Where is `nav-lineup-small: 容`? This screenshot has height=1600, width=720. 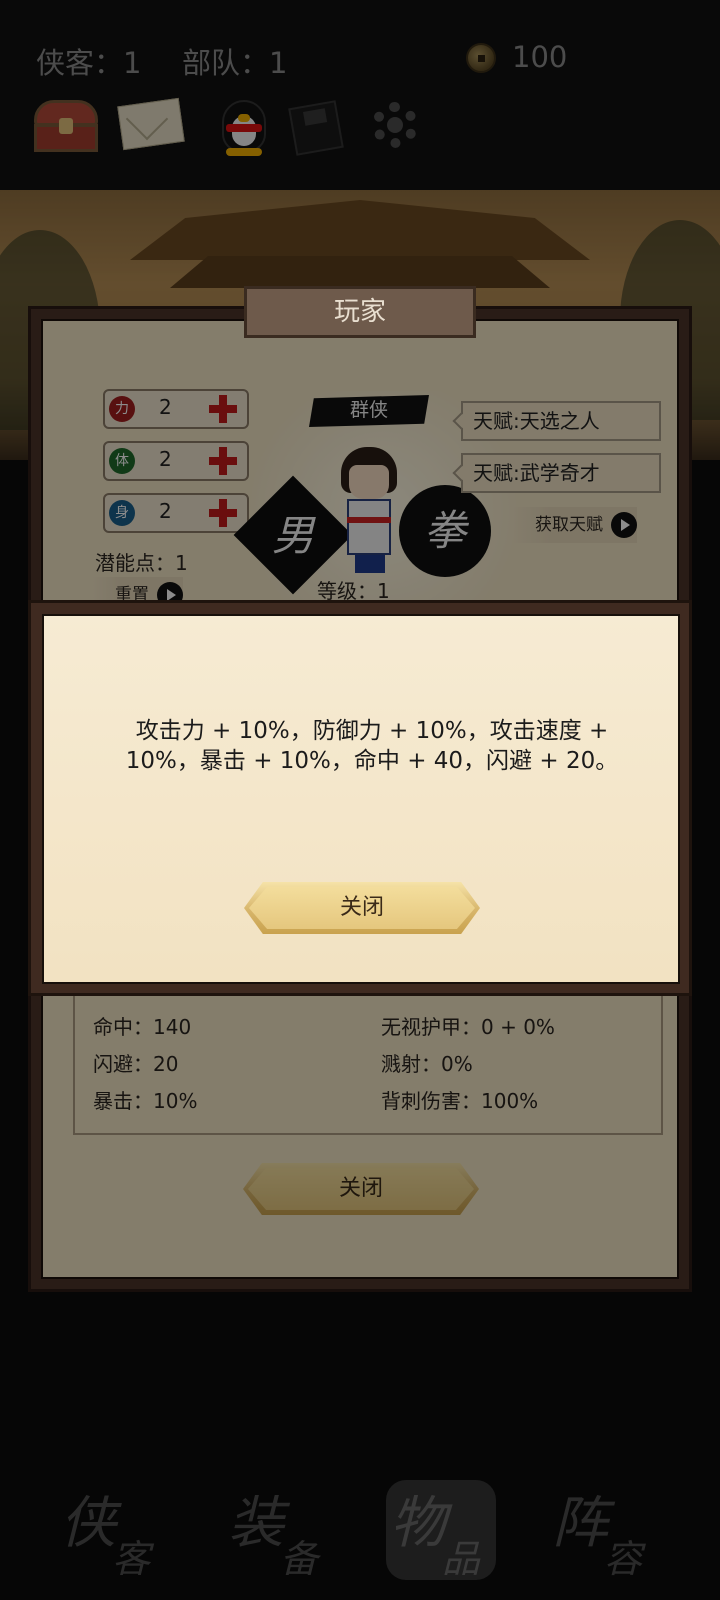 nav-lineup-small: 容 is located at coordinates (623, 1559).